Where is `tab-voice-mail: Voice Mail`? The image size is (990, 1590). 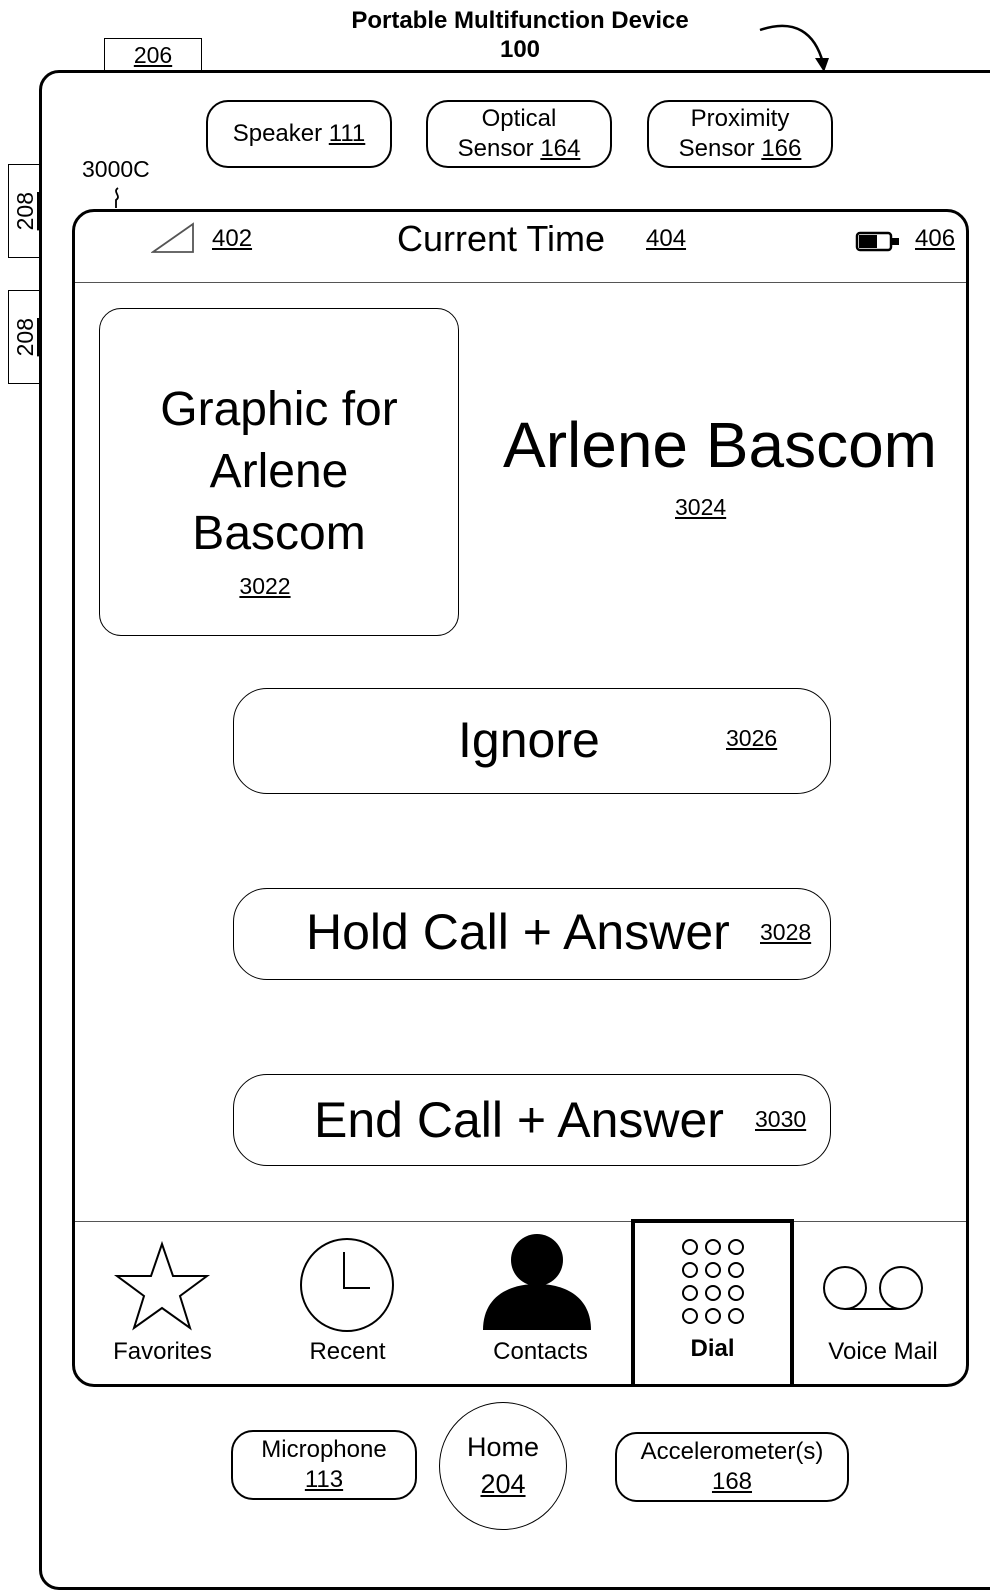
tab-voice-mail: Voice Mail is located at coordinates (881, 1303).